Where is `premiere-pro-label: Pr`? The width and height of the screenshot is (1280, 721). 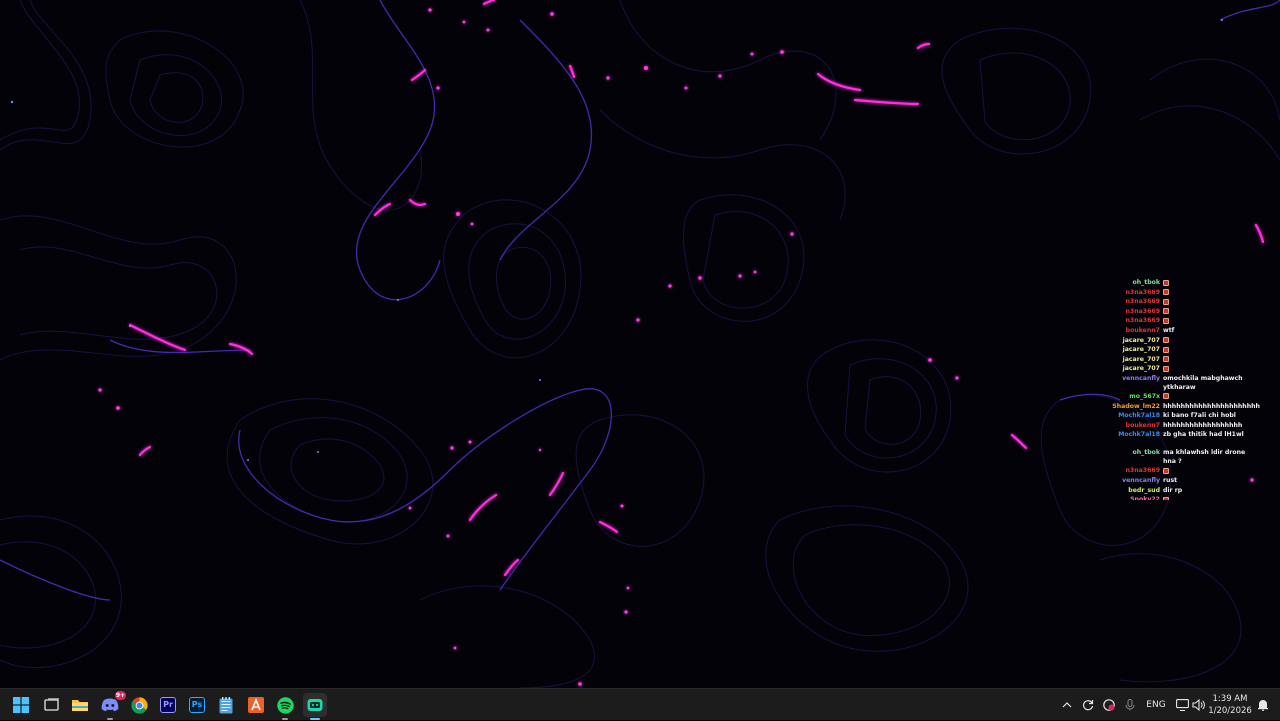
premiere-pro-label: Pr is located at coordinates (168, 704).